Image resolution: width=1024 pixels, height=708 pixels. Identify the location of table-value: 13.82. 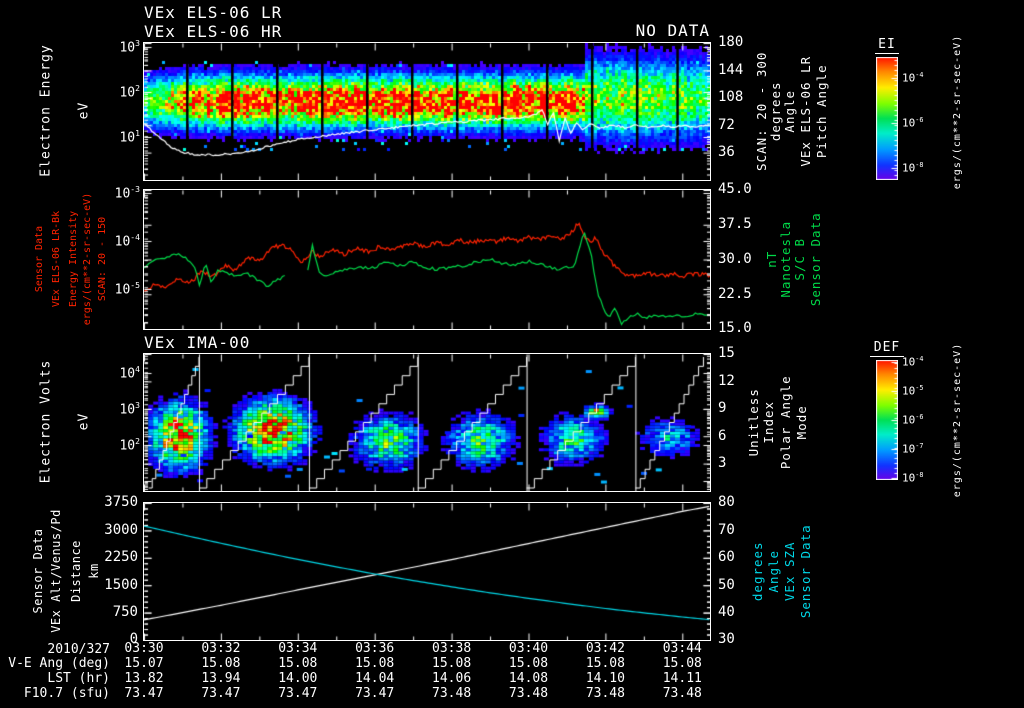
(144, 678).